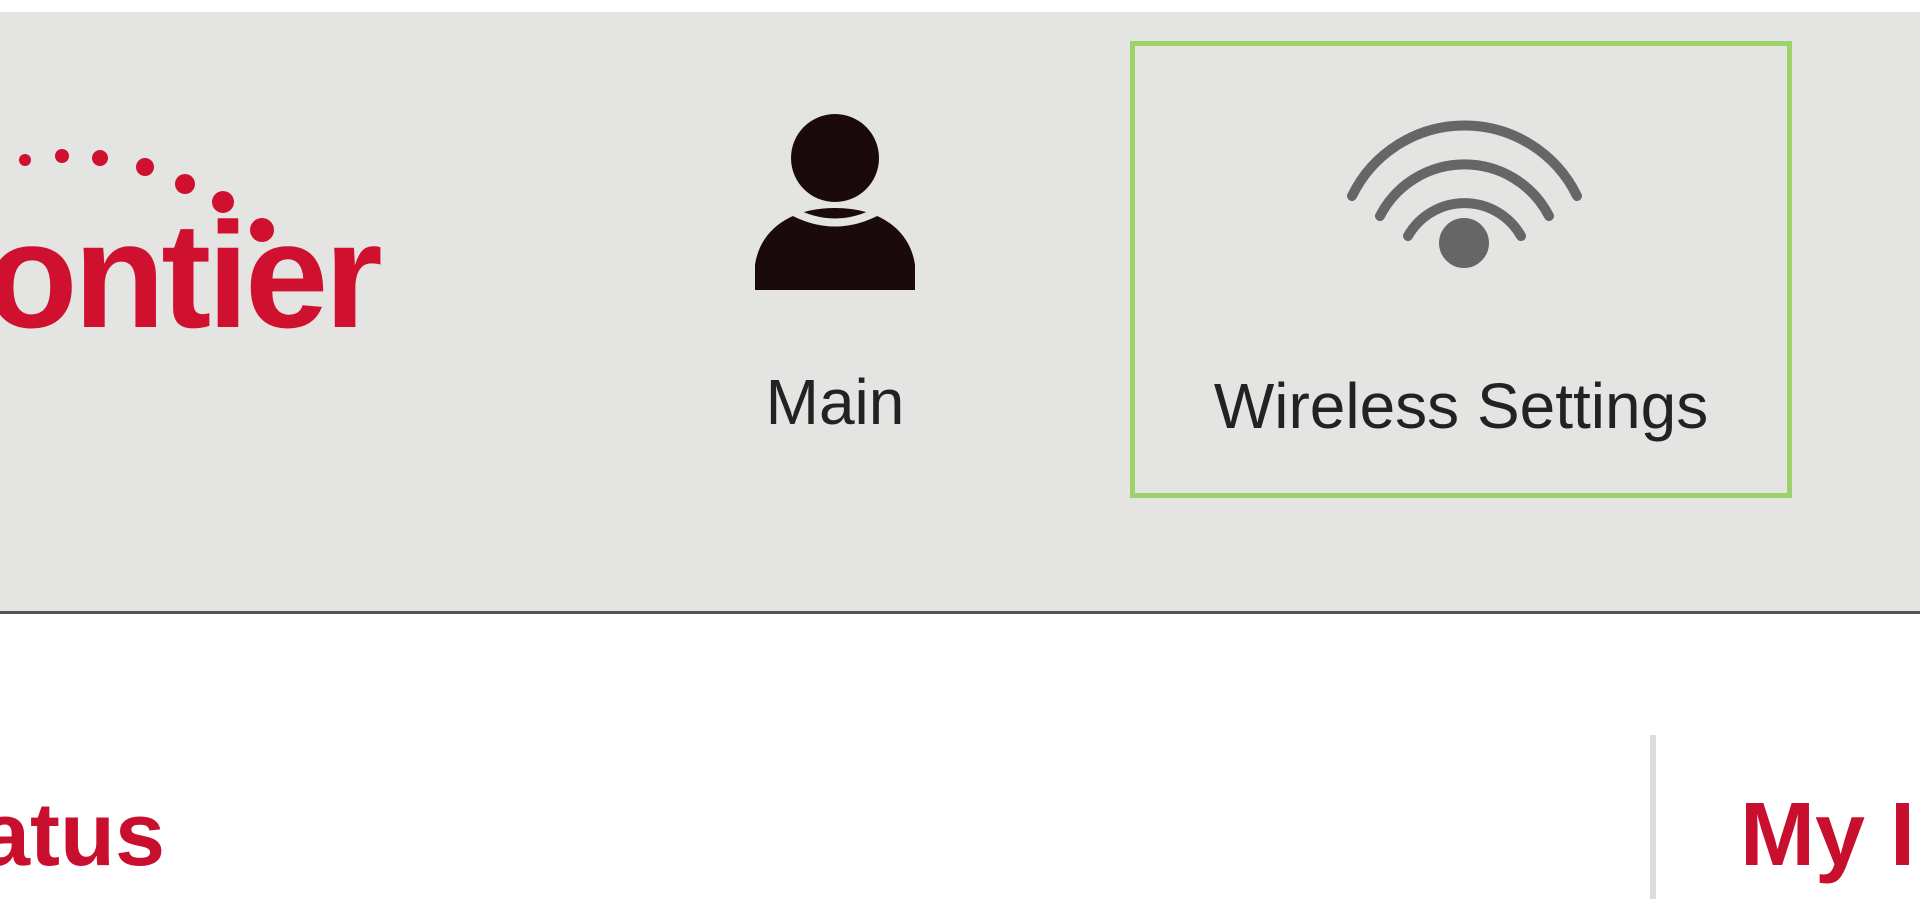  I want to click on nav-label-wireless-settings: Wireless Settings, so click(1461, 406).